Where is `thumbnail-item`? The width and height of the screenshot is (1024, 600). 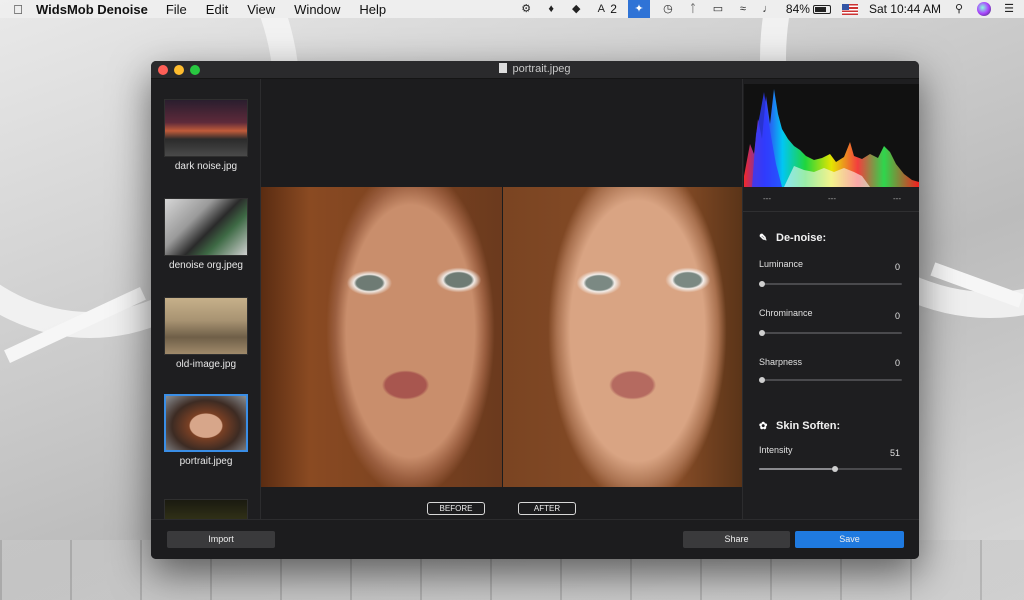
thumbnail-item is located at coordinates (206, 509).